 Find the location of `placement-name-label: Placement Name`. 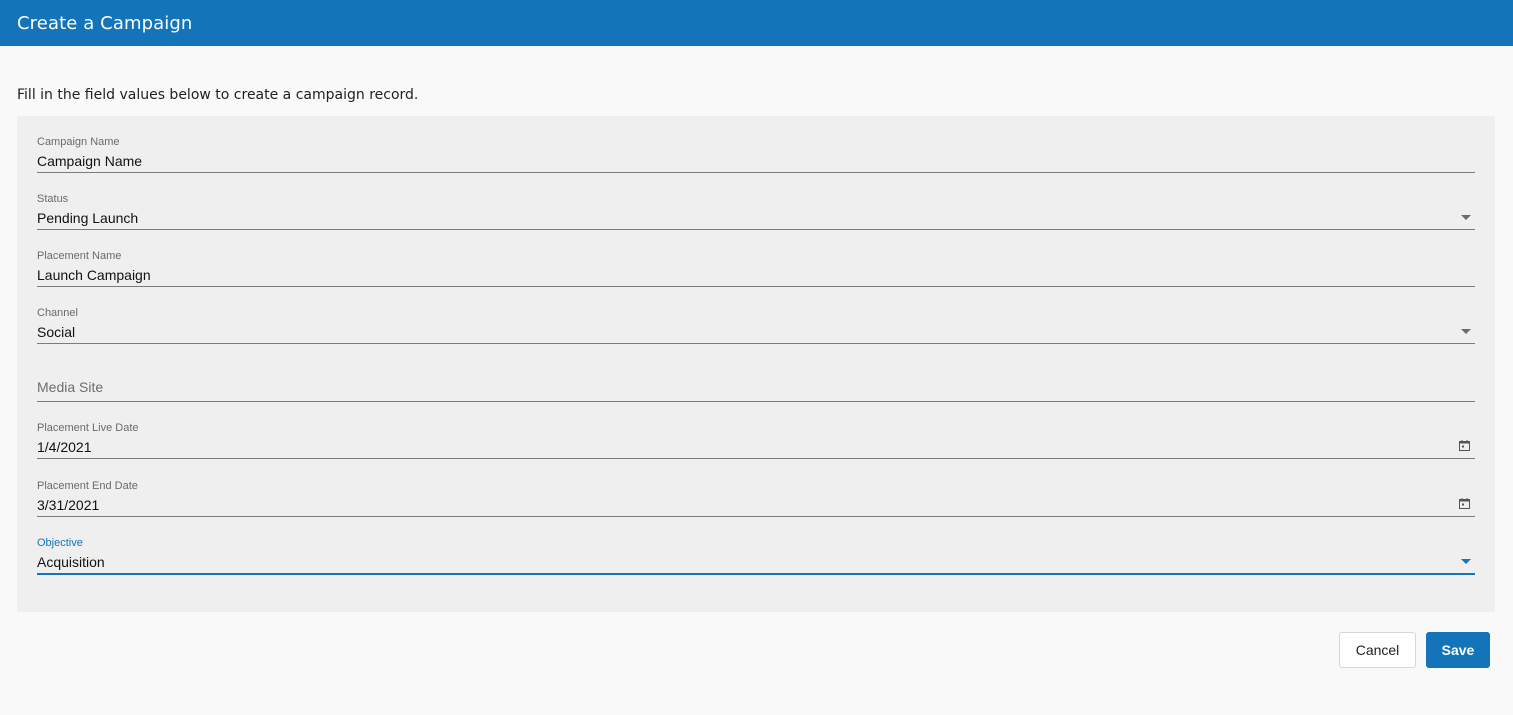

placement-name-label: Placement Name is located at coordinates (79, 256).